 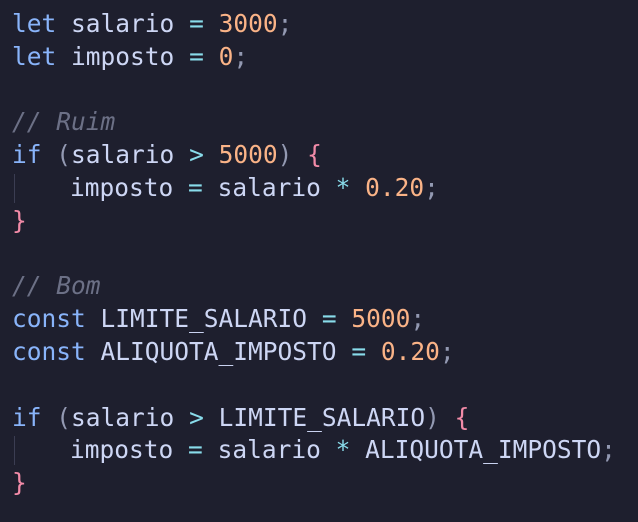 I want to click on comment: // Ruim, so click(x=64, y=122).